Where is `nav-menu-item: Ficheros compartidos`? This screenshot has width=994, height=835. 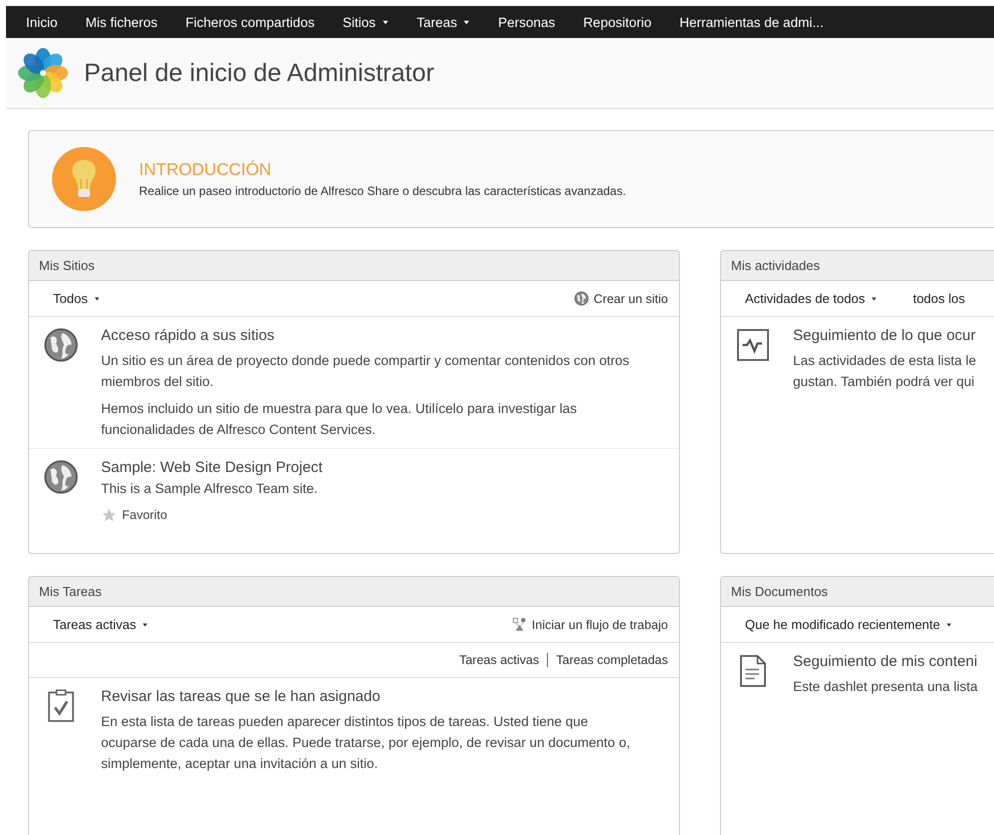 nav-menu-item: Ficheros compartidos is located at coordinates (250, 22).